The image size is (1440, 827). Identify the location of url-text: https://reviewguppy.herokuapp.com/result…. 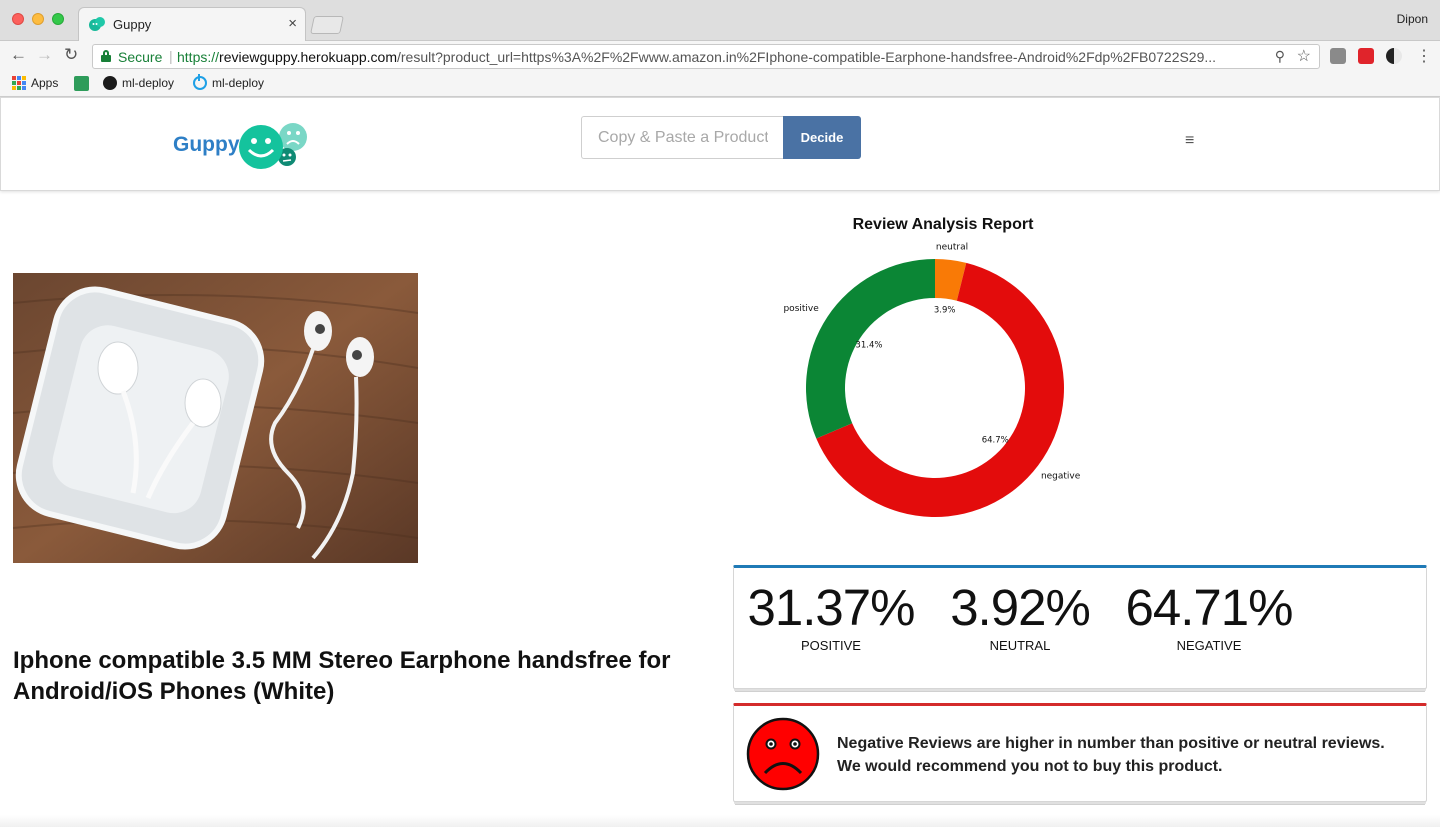
(696, 57).